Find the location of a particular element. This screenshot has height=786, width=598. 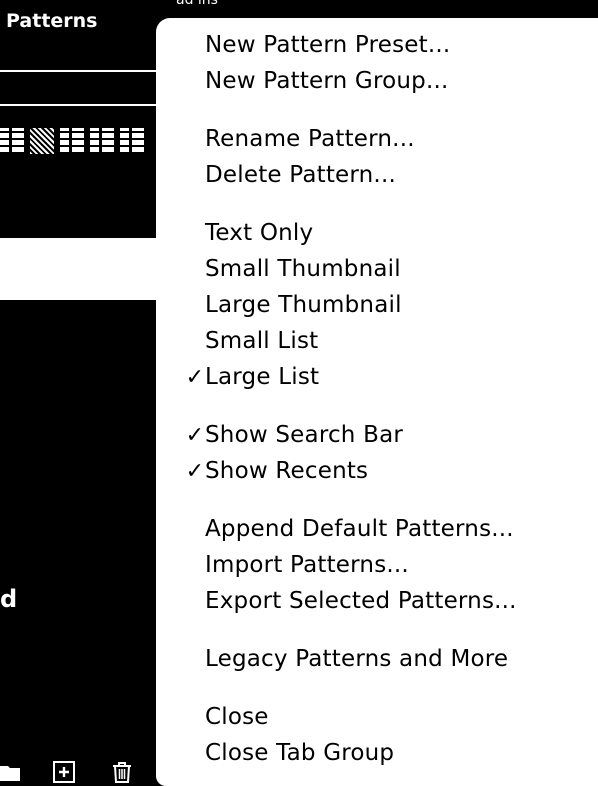

pattern-group-label: d is located at coordinates (9, 599).